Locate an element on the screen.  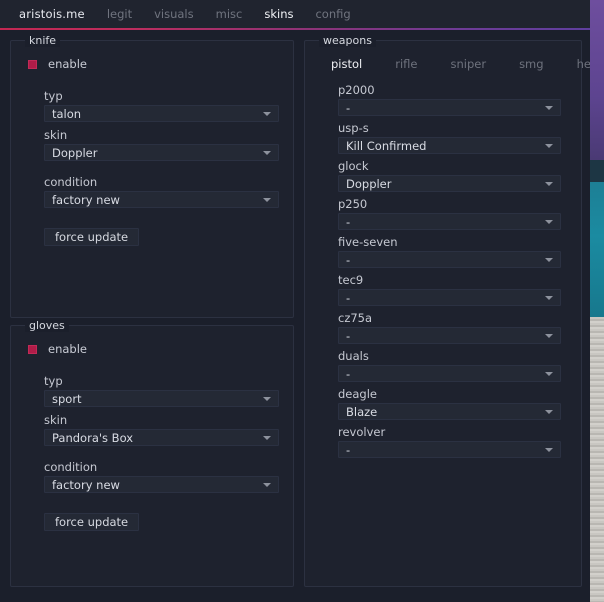
nav-item-visuals: visuals is located at coordinates (174, 14).